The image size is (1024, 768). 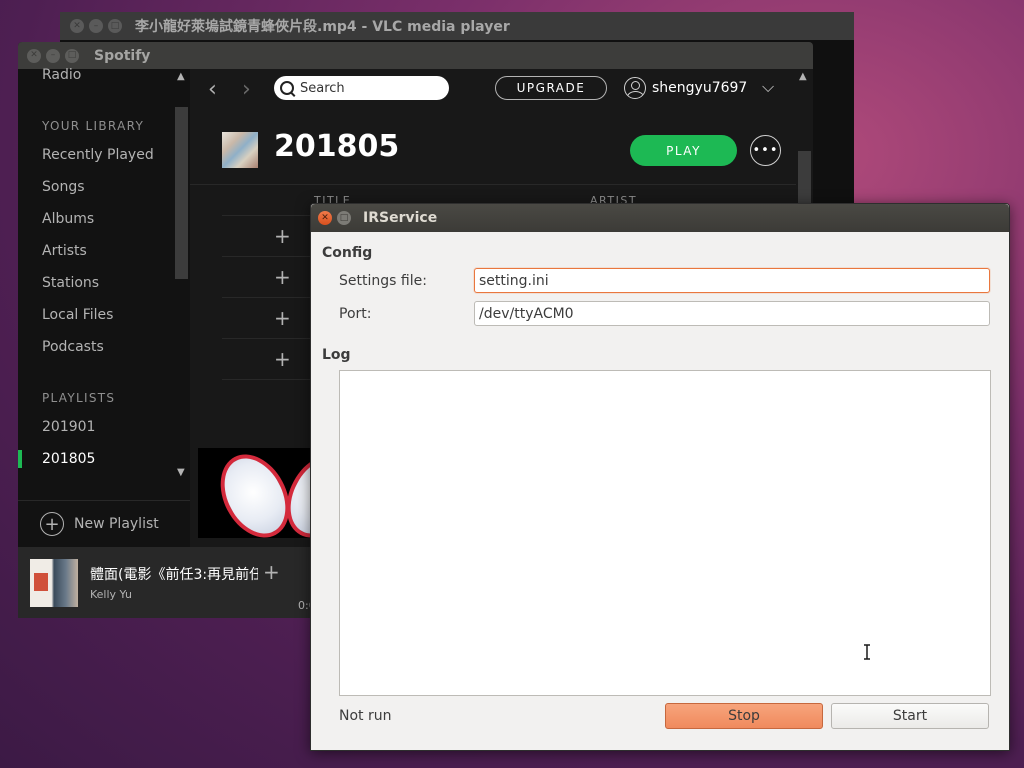 I want to click on irservice-maximize-button: □, so click(x=344, y=218).